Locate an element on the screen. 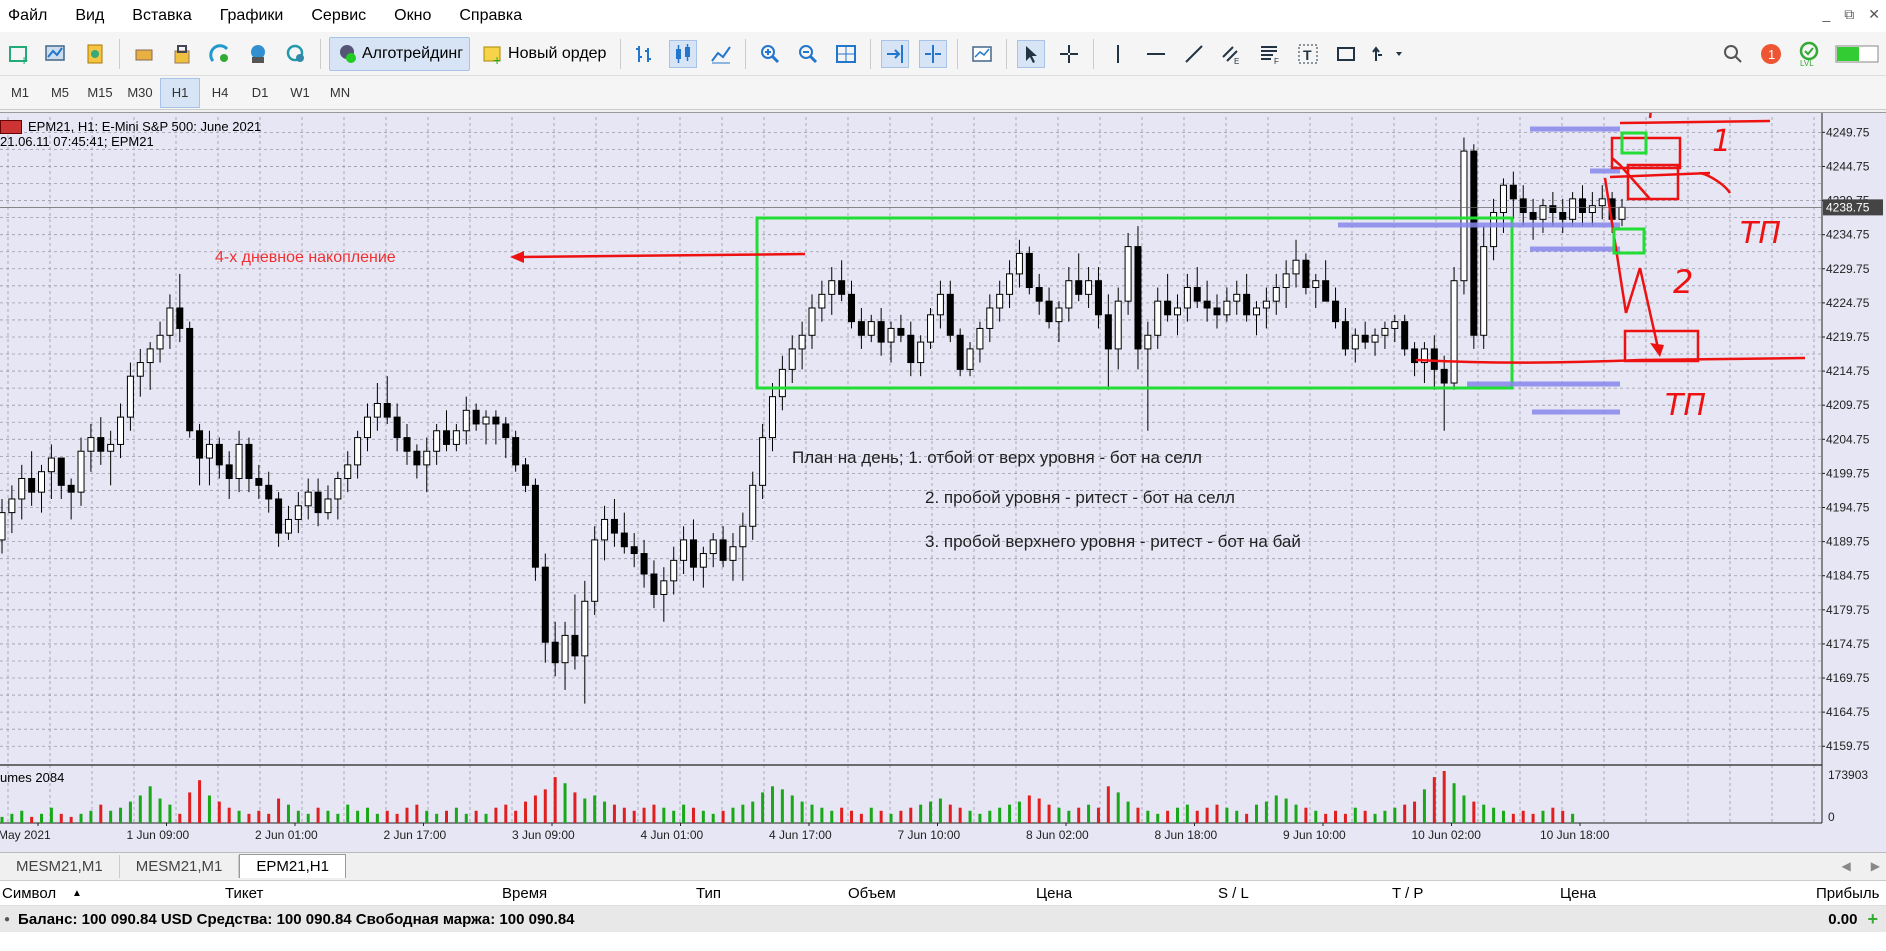 The width and height of the screenshot is (1886, 951). toolbar-separator is located at coordinates (621, 53).